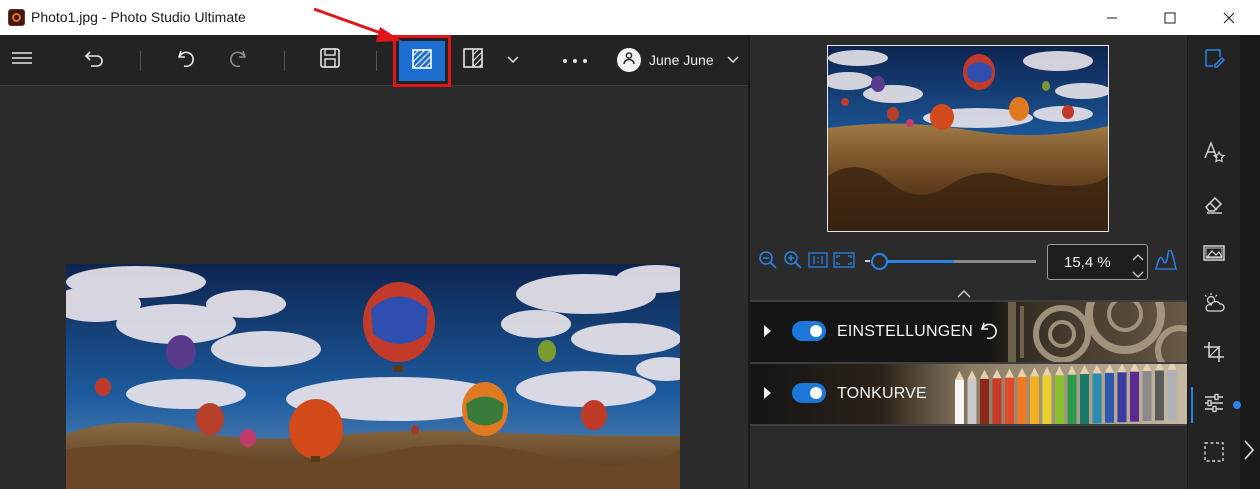 Image resolution: width=1260 pixels, height=489 pixels. I want to click on chevron-right-icon, so click(1249, 452).